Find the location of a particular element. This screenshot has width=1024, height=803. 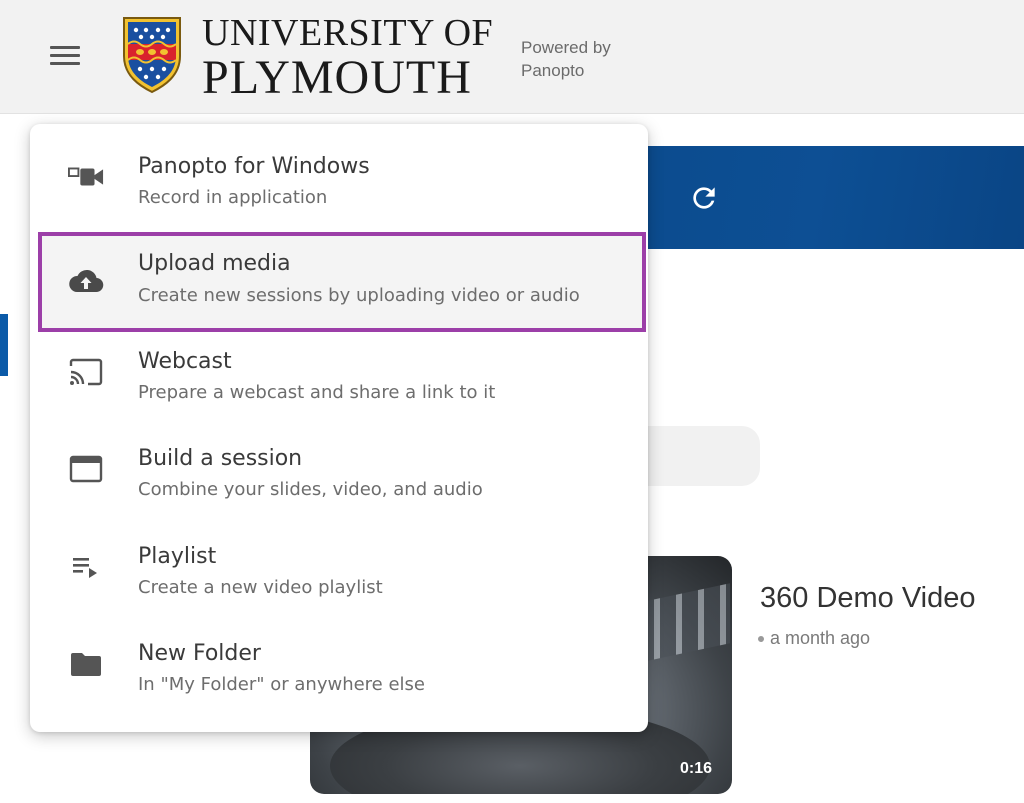

cloud-upload-icon is located at coordinates (86, 281).